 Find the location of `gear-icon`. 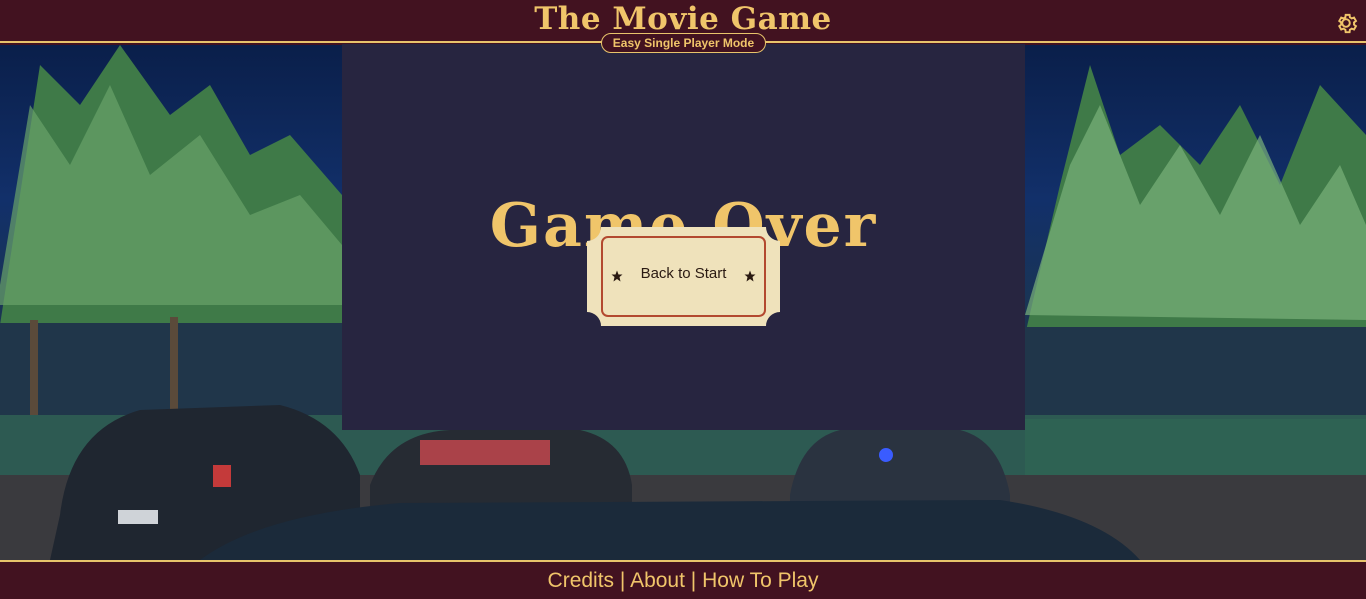

gear-icon is located at coordinates (1346, 23).